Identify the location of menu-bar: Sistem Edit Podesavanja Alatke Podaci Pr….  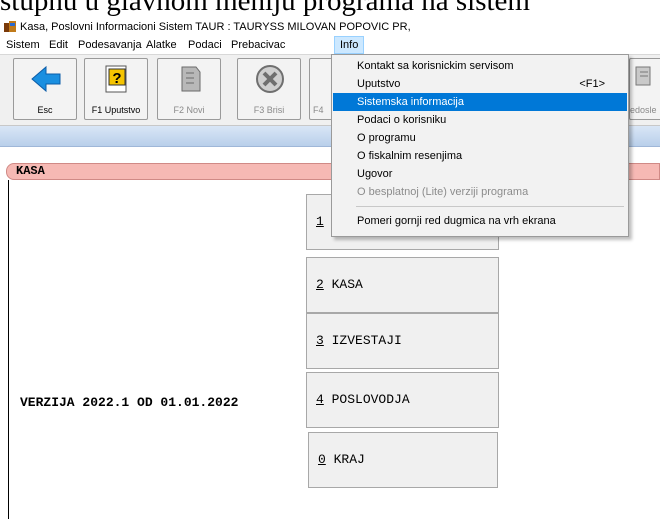
(330, 45).